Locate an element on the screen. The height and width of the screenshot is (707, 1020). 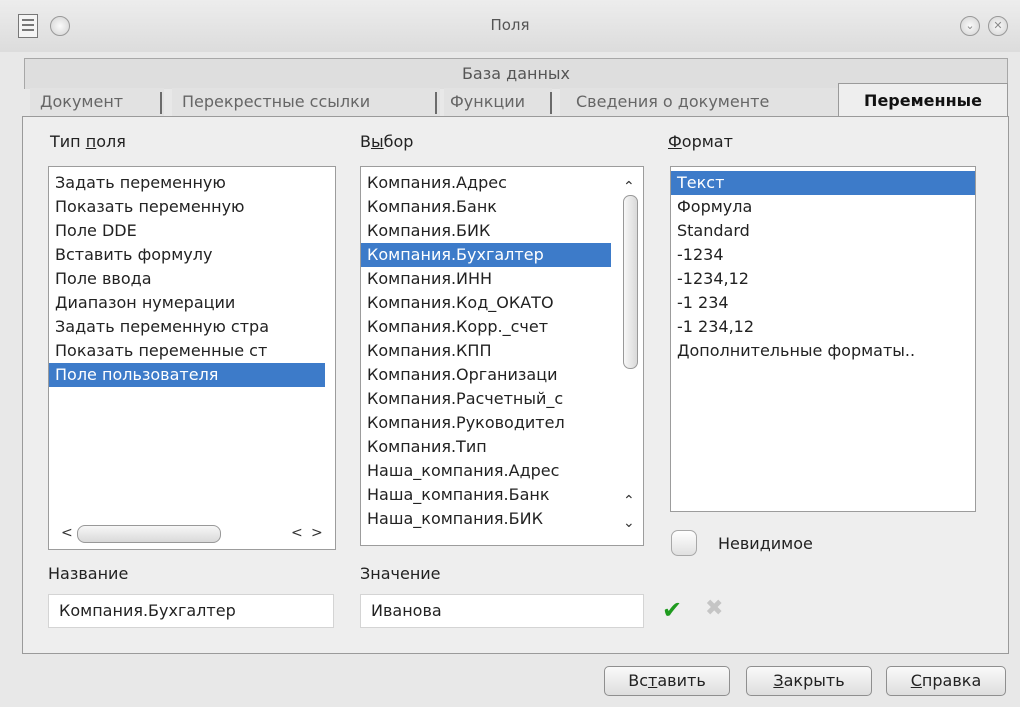
list-item: Наша_компания.БИК is located at coordinates (486, 519).